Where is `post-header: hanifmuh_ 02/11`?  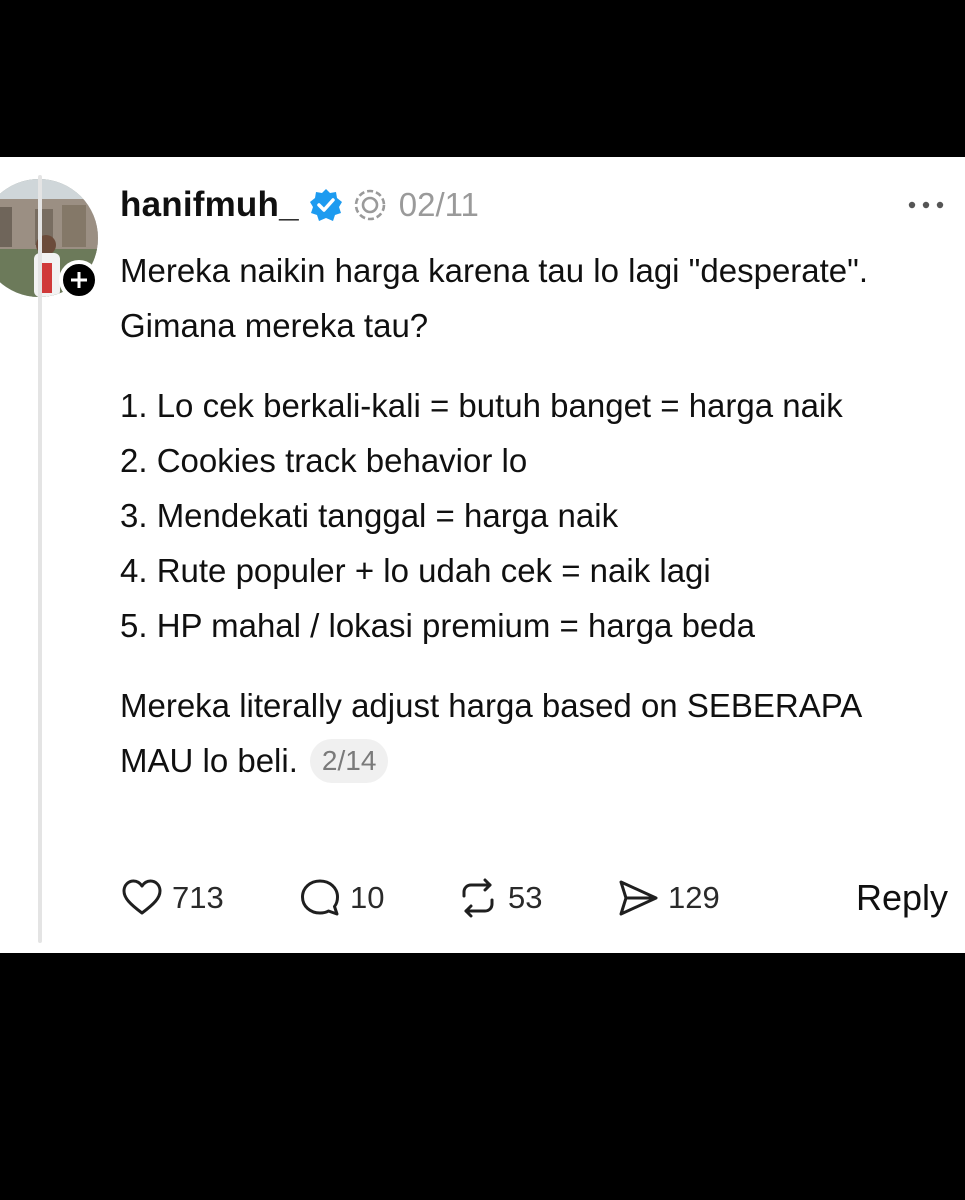 post-header: hanifmuh_ 02/11 is located at coordinates (299, 205).